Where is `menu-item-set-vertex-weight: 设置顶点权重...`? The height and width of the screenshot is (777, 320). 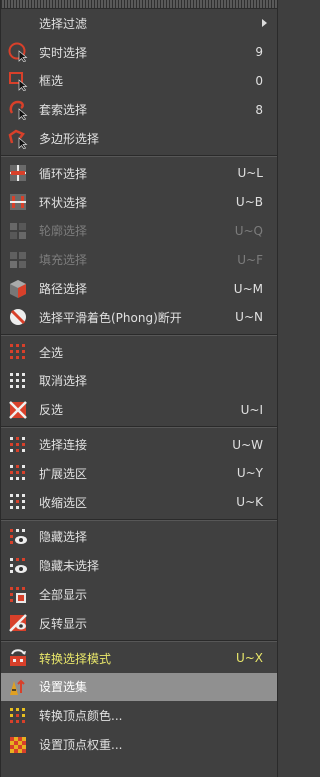
menu-item-set-vertex-weight: 设置顶点权重... is located at coordinates (139, 744).